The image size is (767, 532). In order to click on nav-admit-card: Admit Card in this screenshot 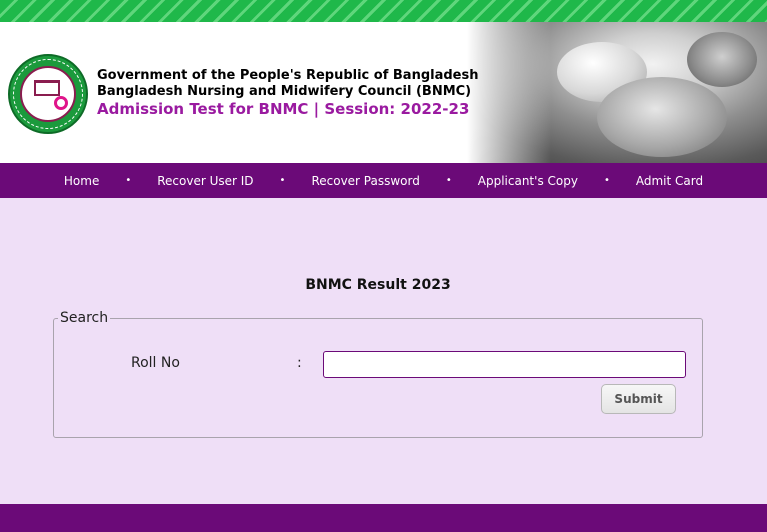, I will do `click(669, 181)`.